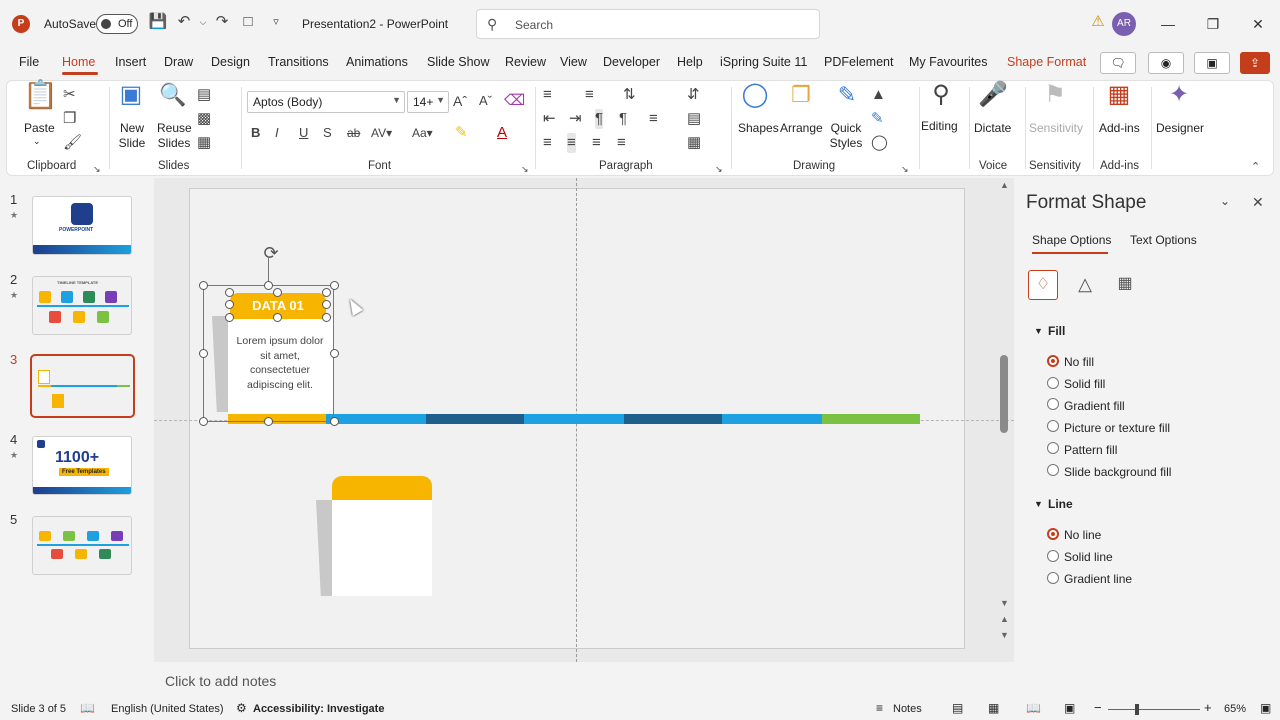  I want to click on copy-icon: ❐, so click(69, 119).